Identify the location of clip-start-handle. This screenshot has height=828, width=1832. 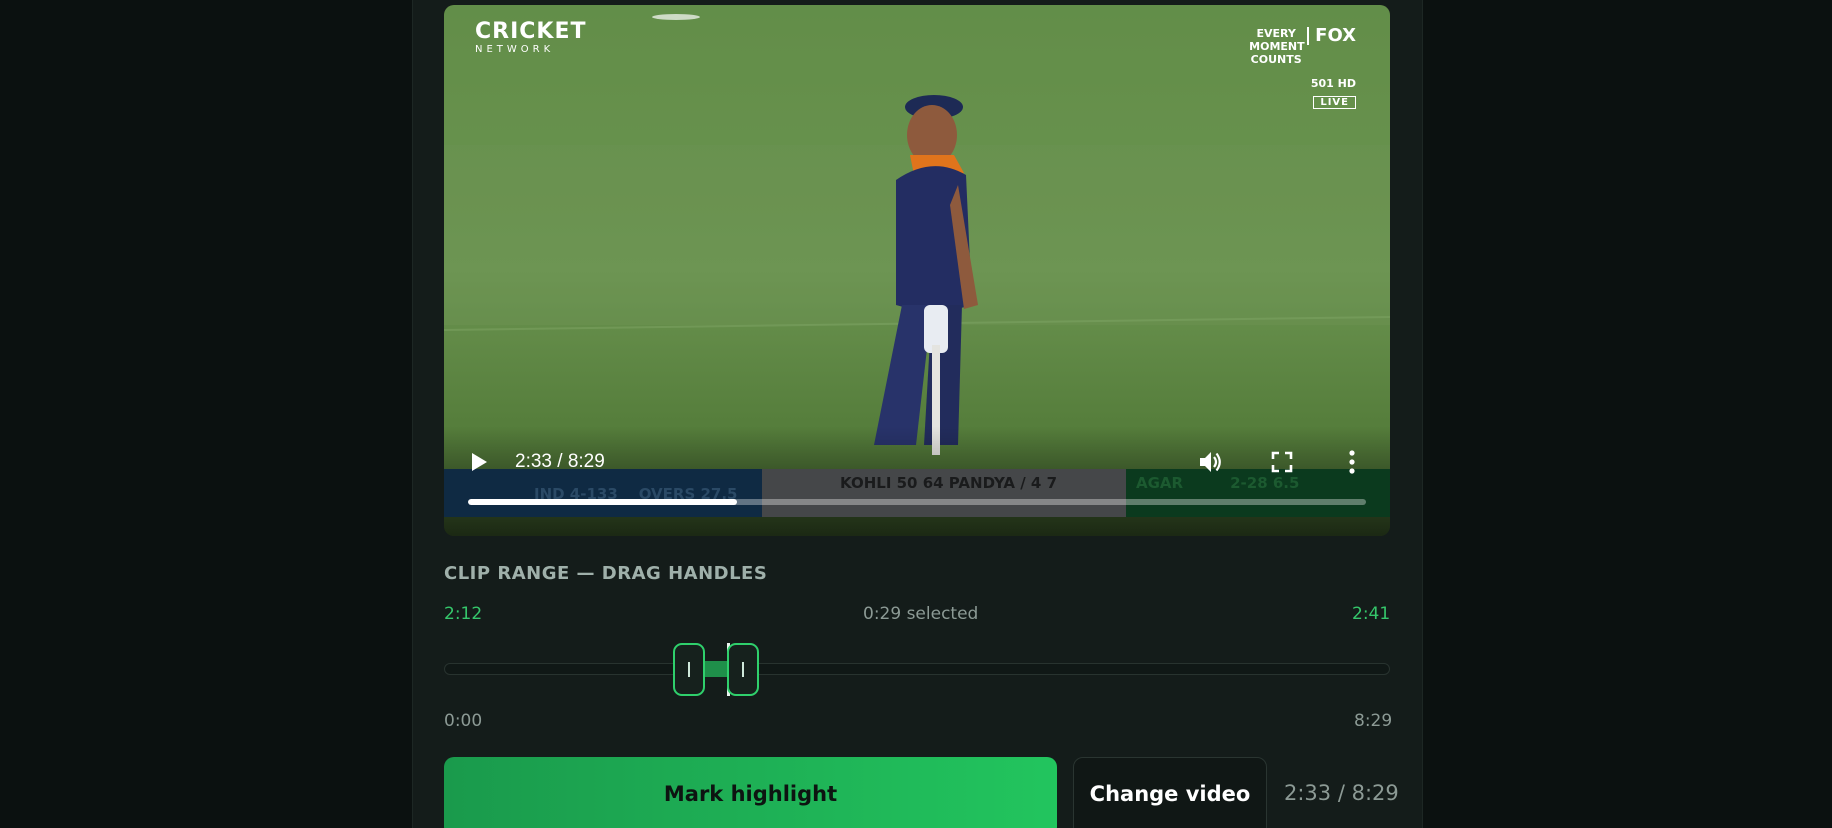
(689, 669).